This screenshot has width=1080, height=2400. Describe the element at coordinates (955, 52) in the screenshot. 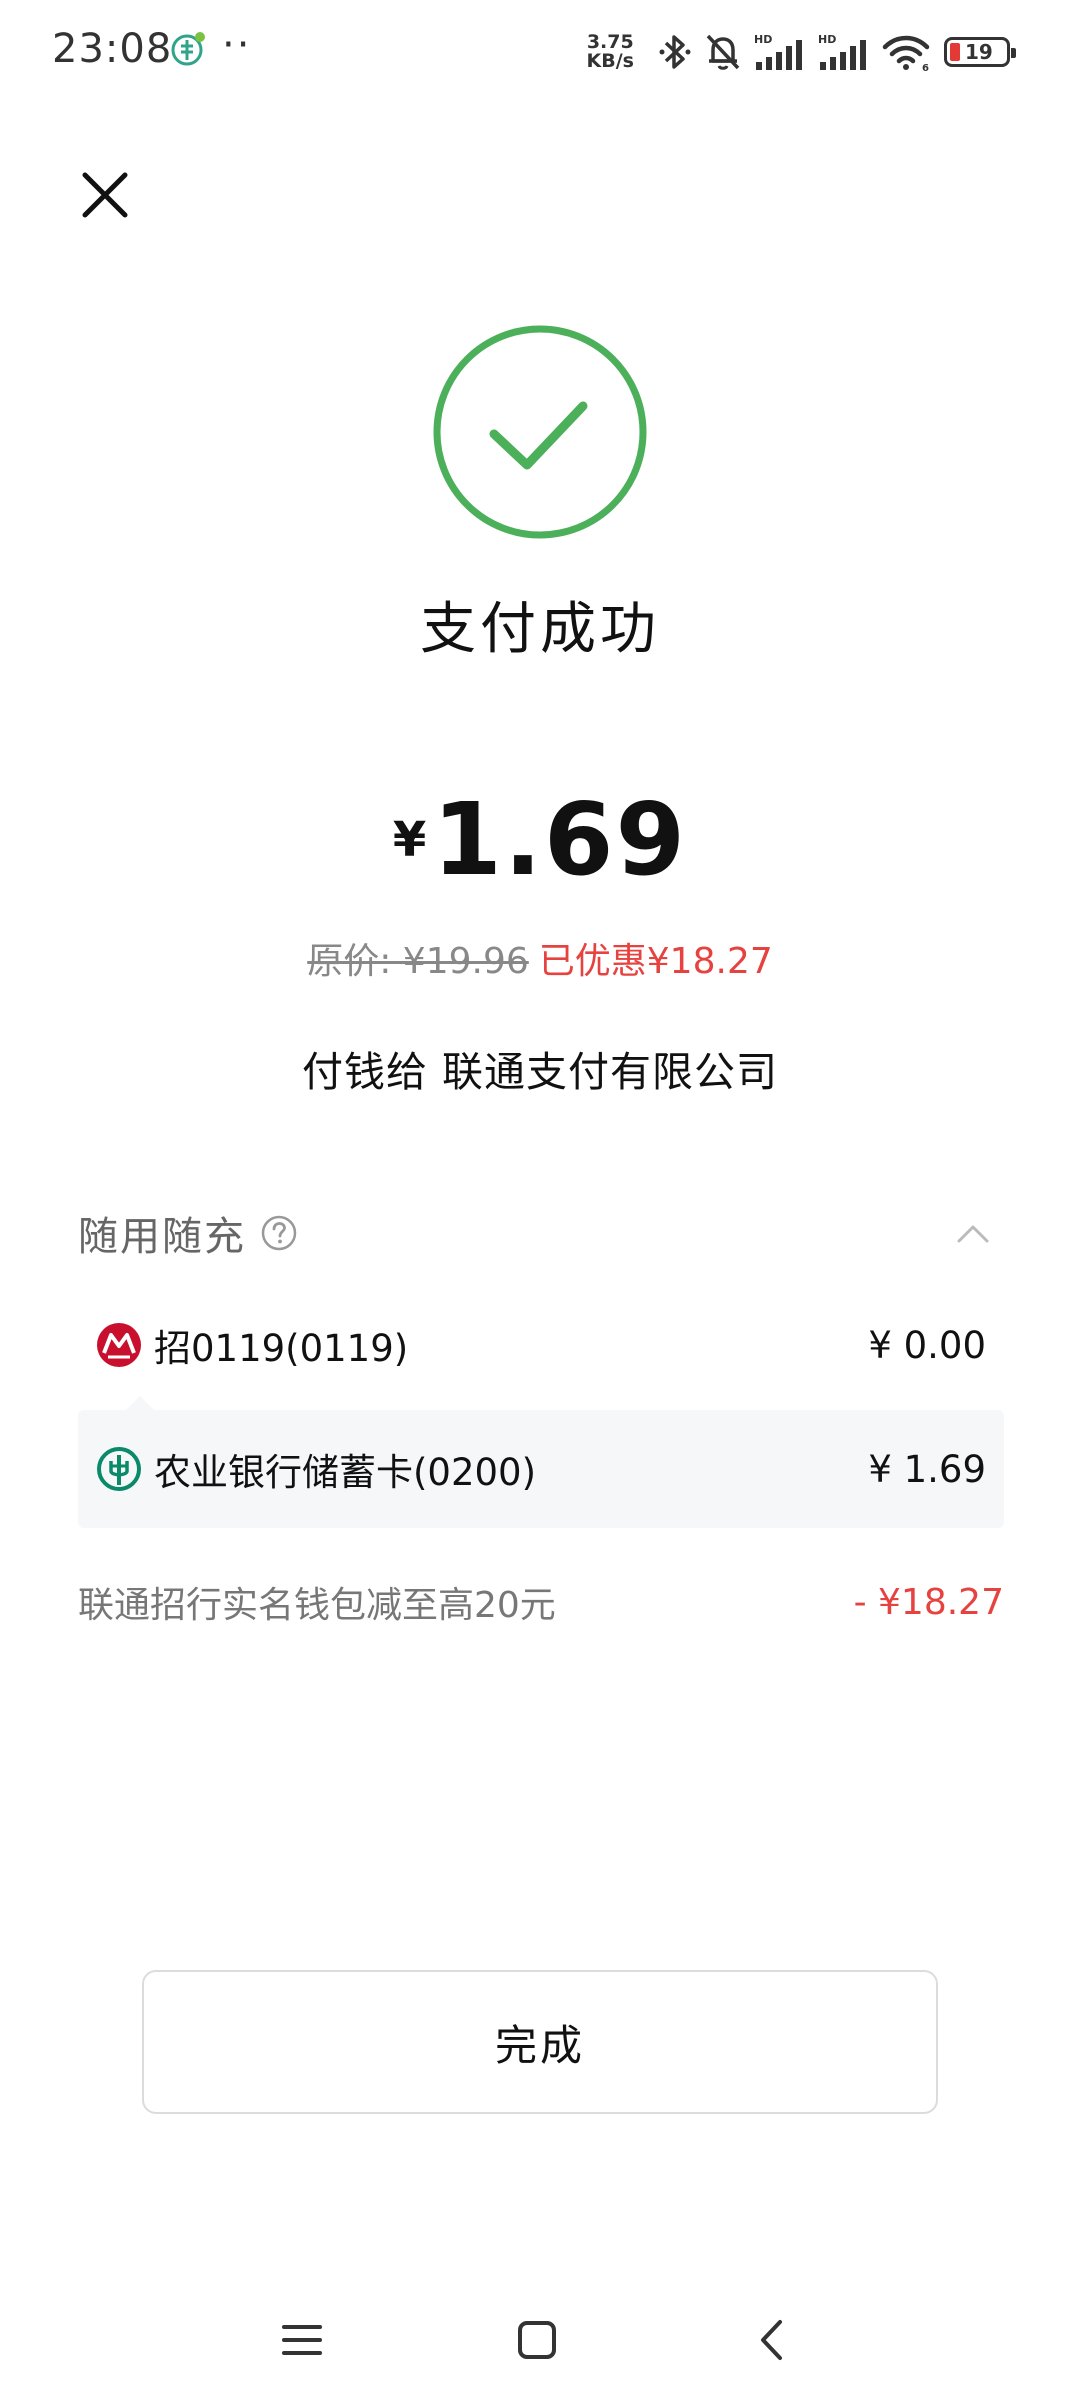

I see `battery-fill` at that location.